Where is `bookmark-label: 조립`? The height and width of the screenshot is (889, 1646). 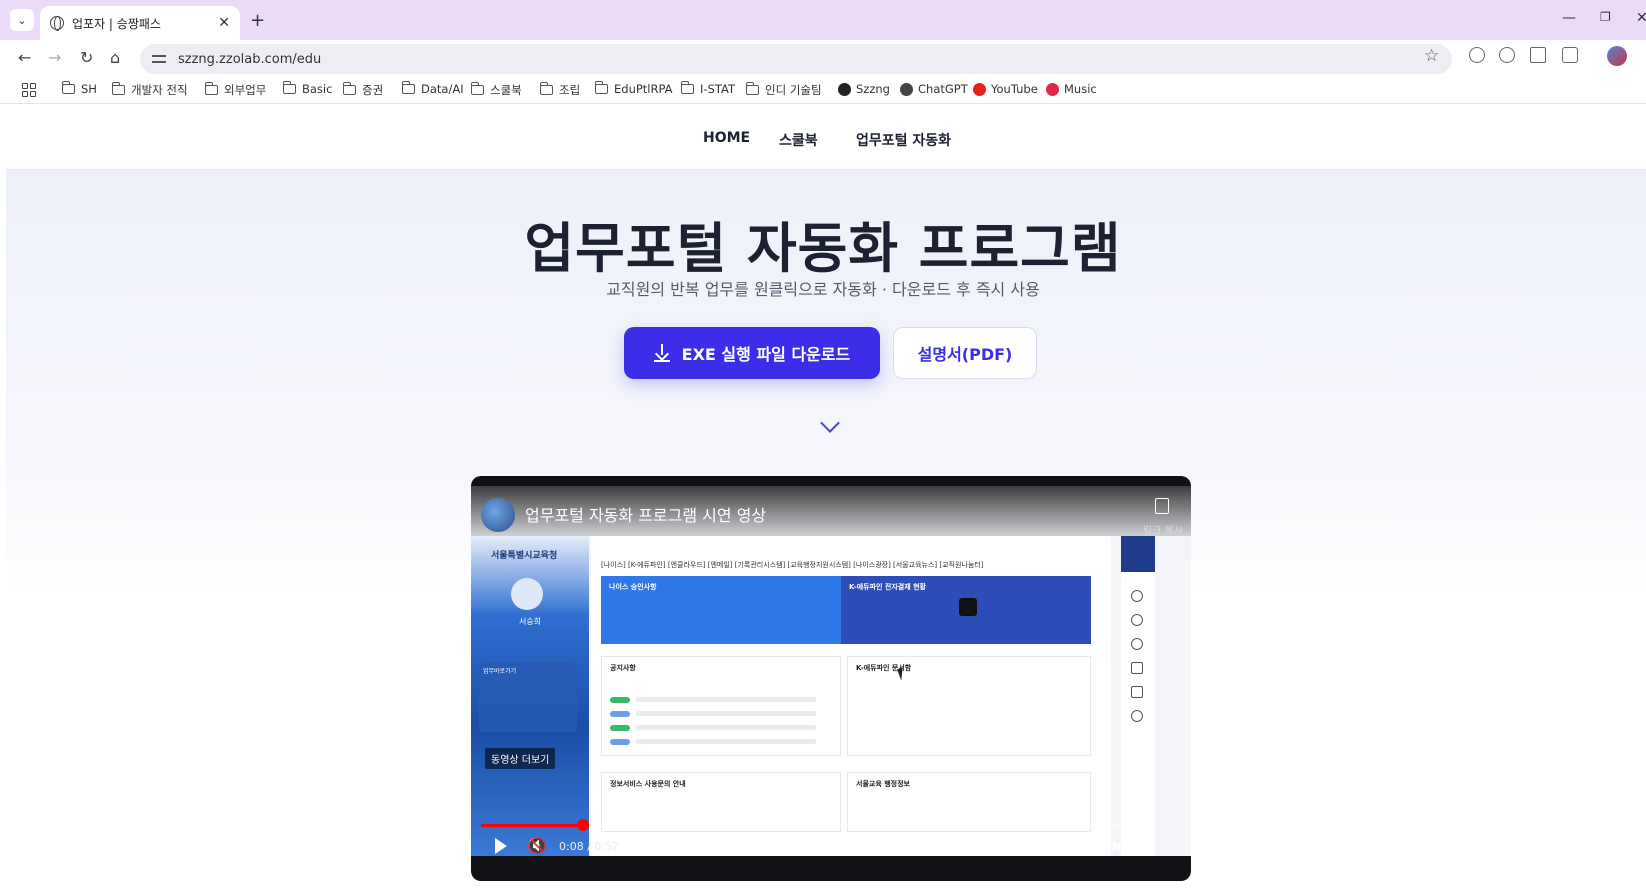 bookmark-label: 조립 is located at coordinates (570, 90).